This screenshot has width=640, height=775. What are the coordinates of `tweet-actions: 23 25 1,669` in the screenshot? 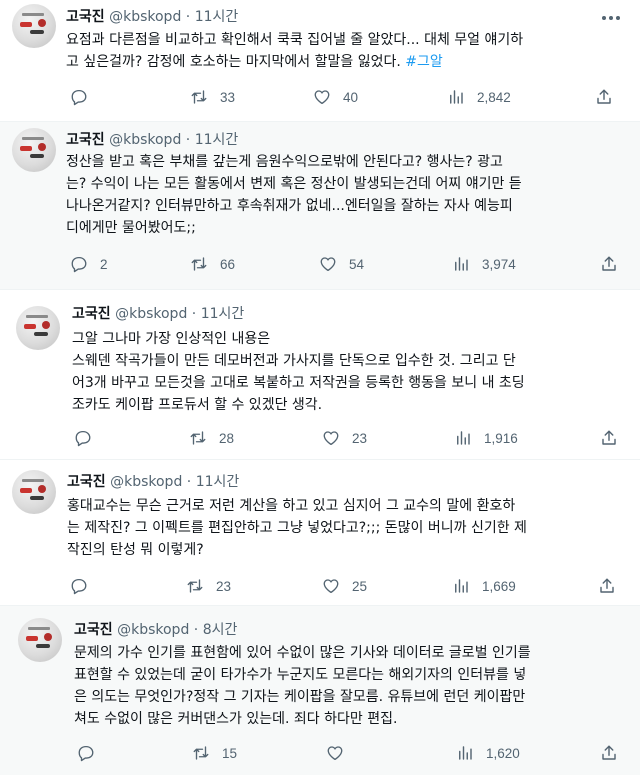 It's located at (320, 586).